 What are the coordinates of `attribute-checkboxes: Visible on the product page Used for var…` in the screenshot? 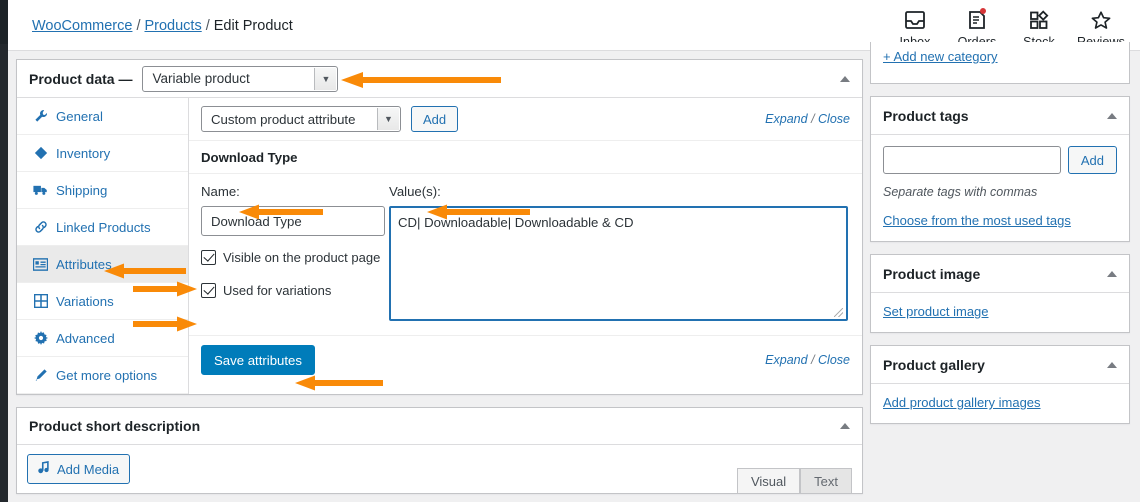 It's located at (295, 274).